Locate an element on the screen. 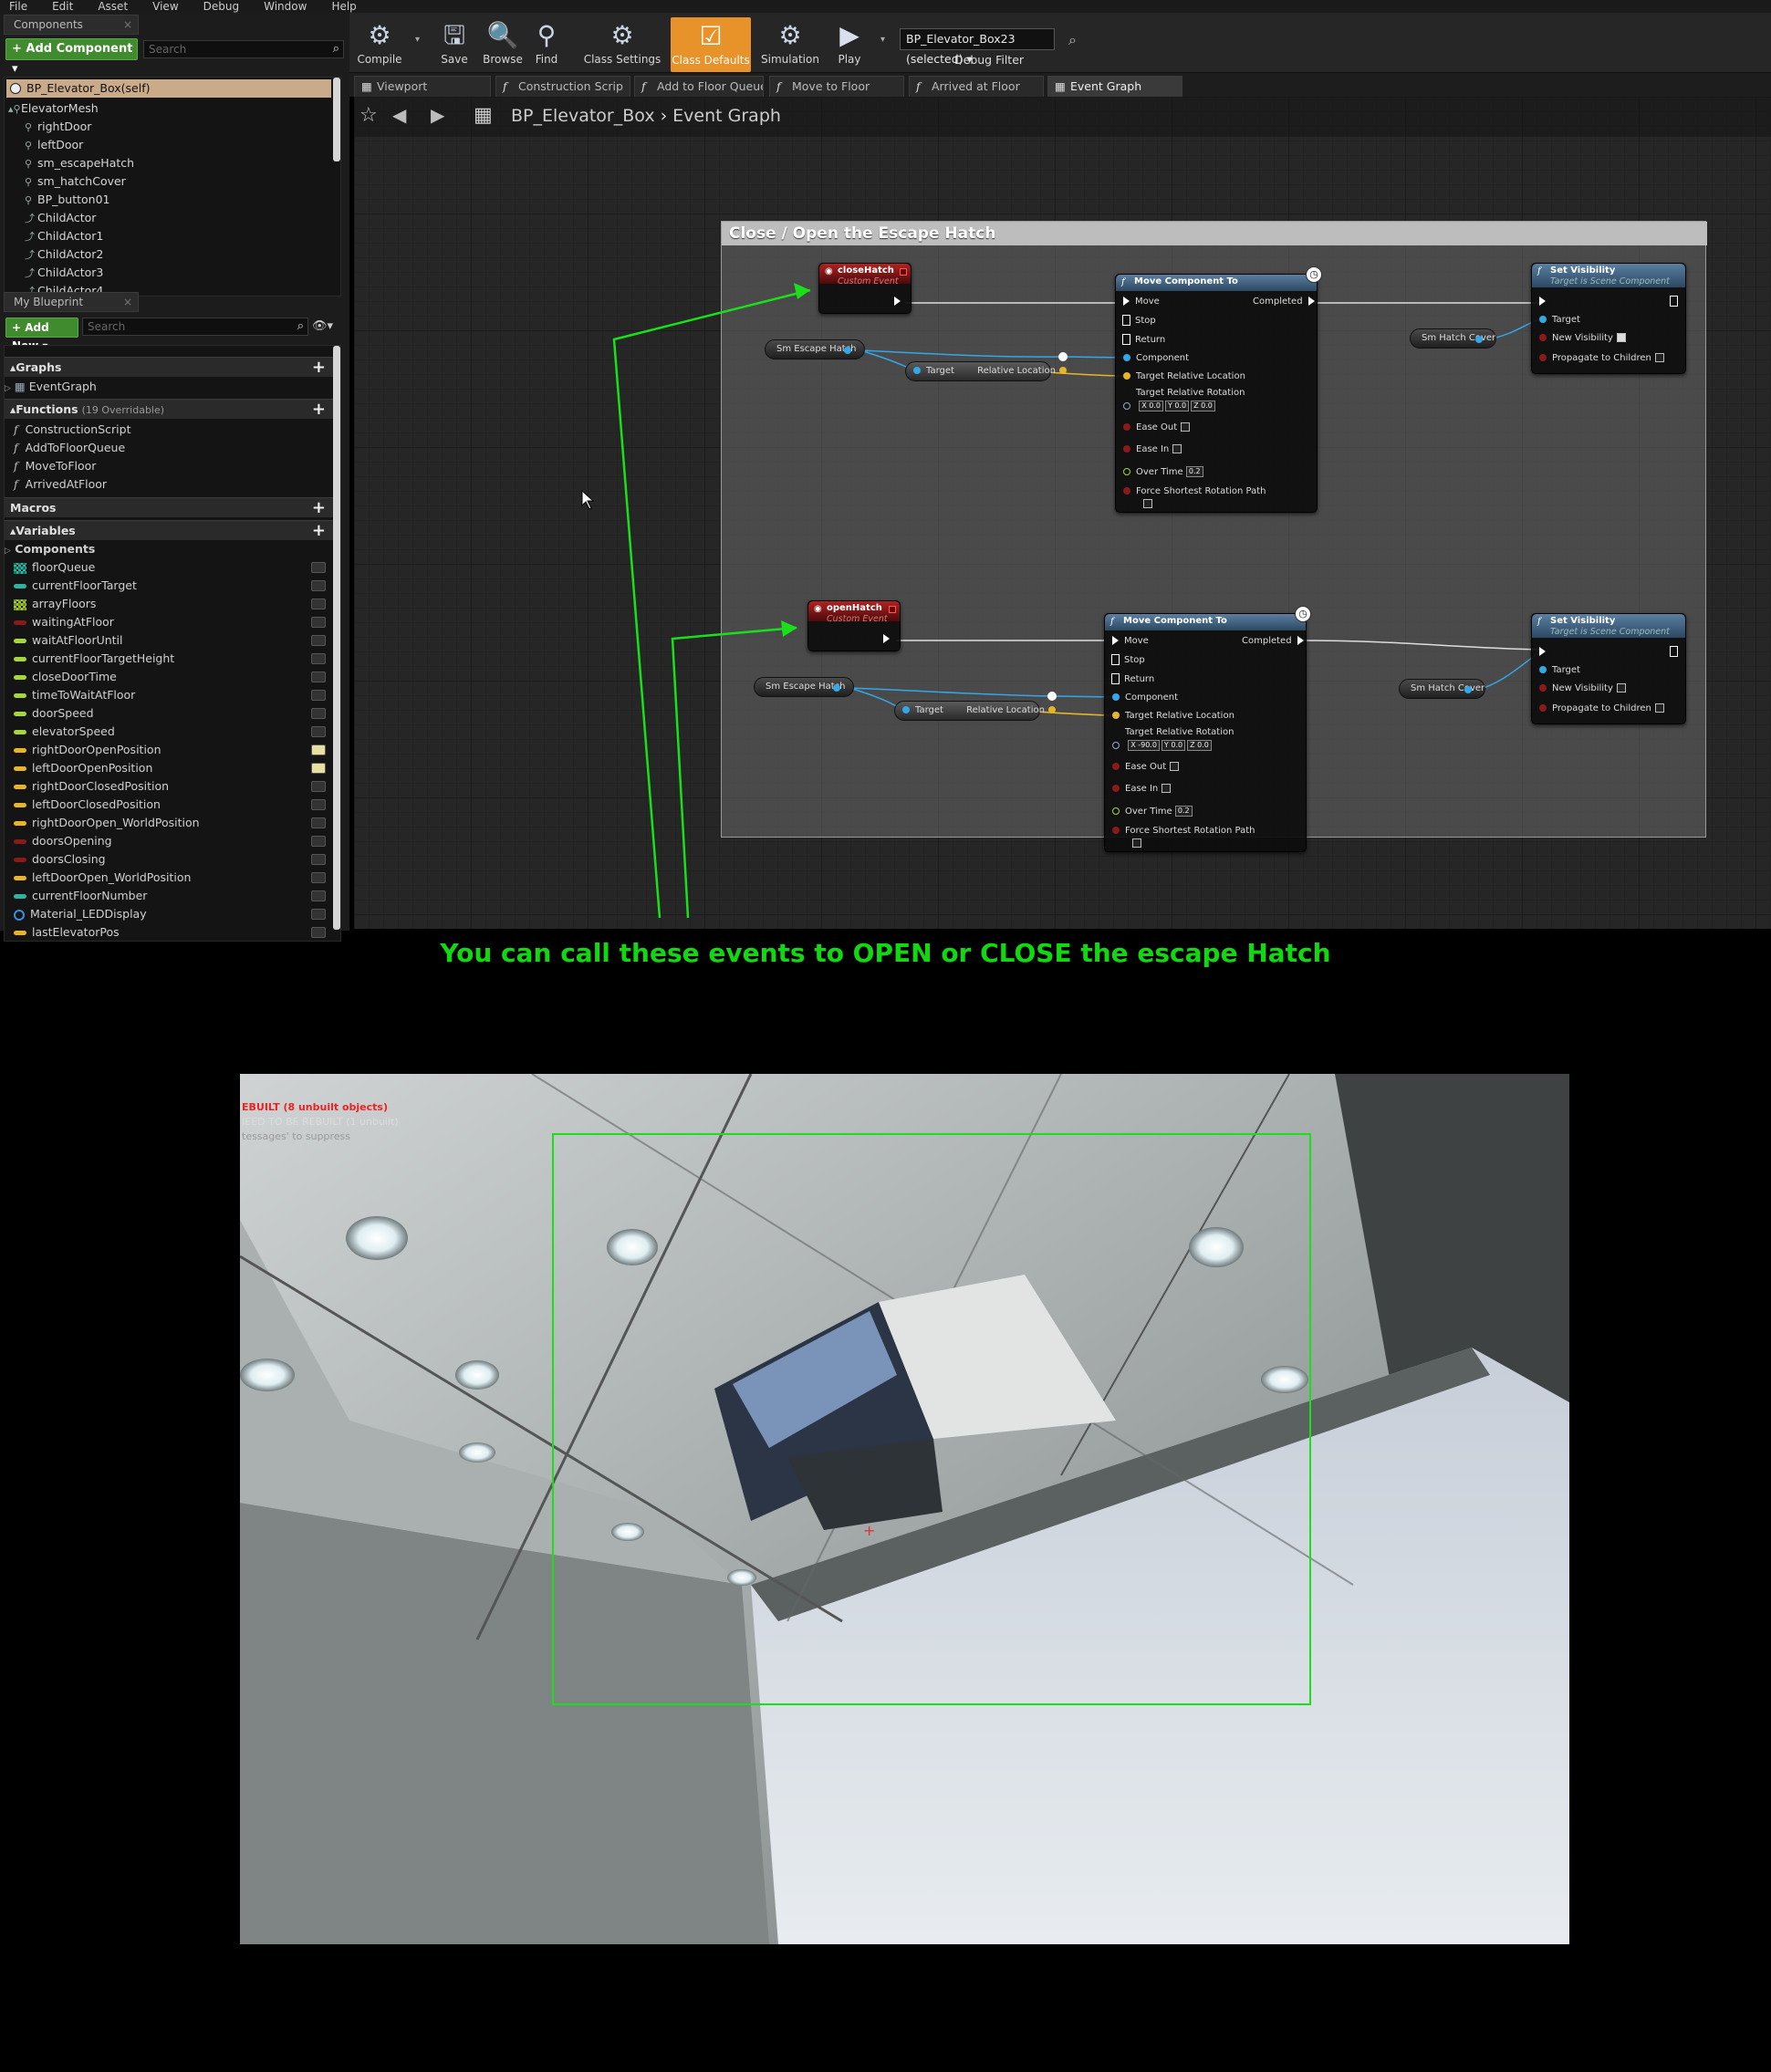 Image resolution: width=1771 pixels, height=2072 pixels. add-variable-icon: + is located at coordinates (319, 531).